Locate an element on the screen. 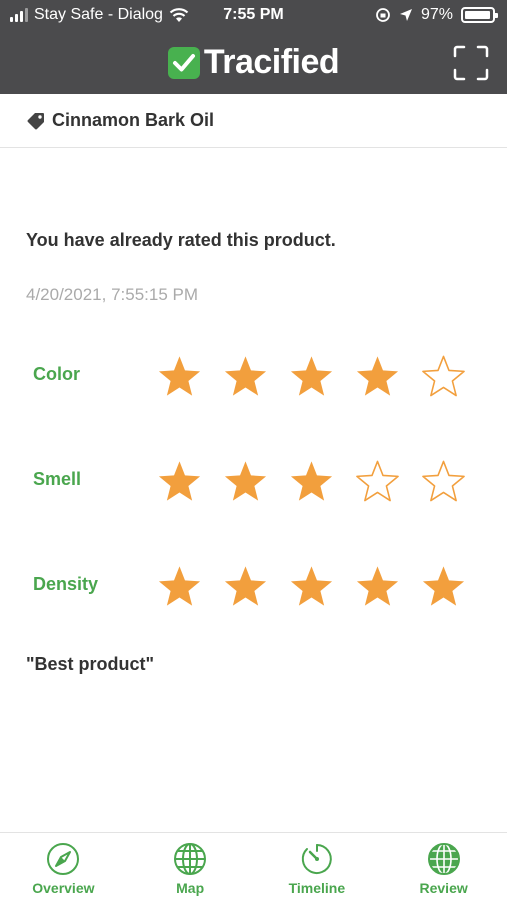  tab-map: Map is located at coordinates (190, 866).